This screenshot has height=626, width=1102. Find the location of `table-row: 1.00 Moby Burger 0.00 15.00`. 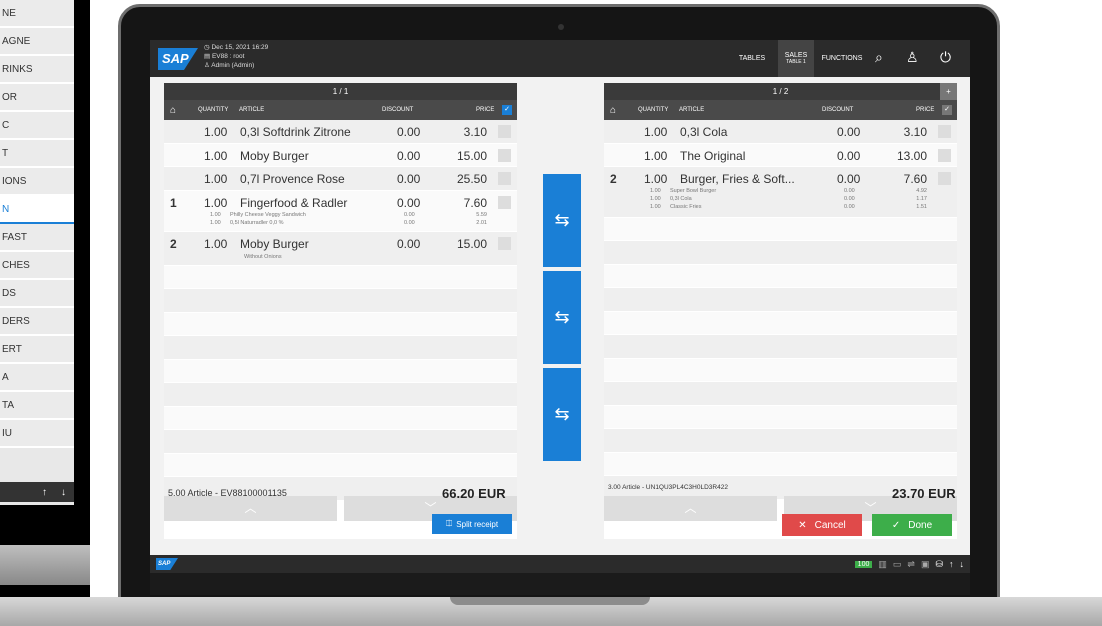

table-row: 1.00 Moby Burger 0.00 15.00 is located at coordinates (340, 155).